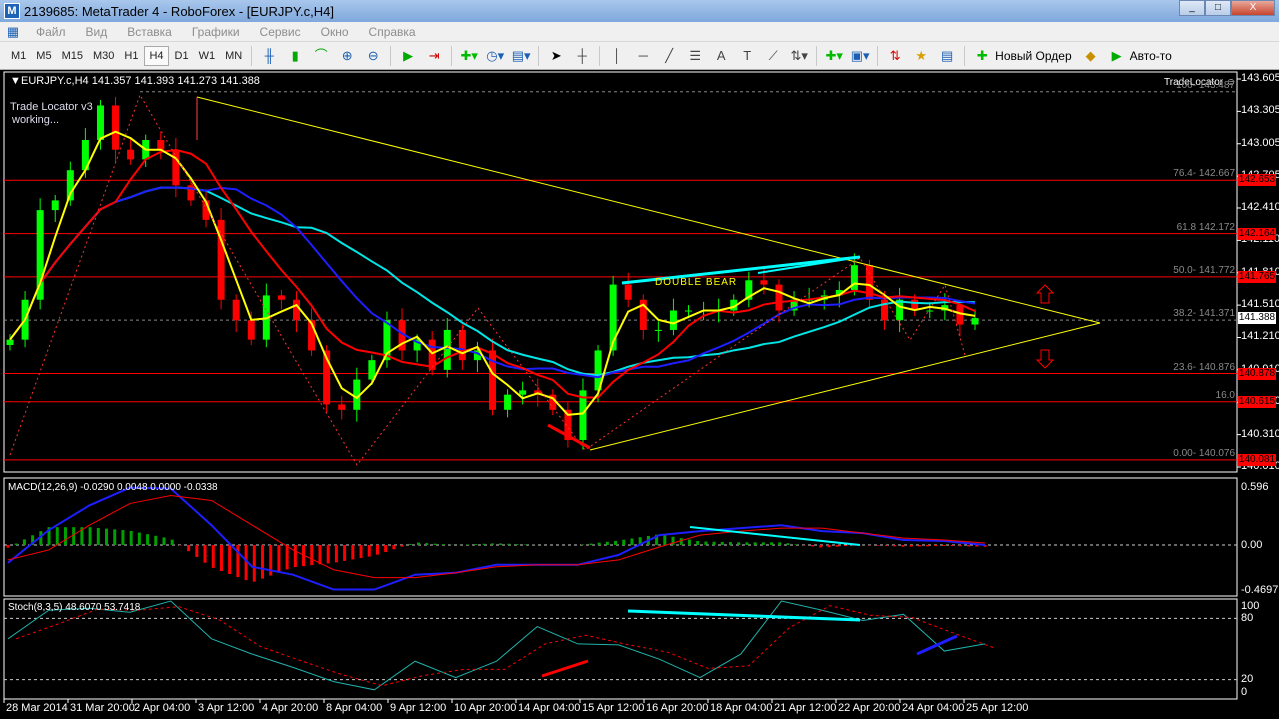  I want to click on time-axis-label: 10 Apr 20:00, so click(485, 708).